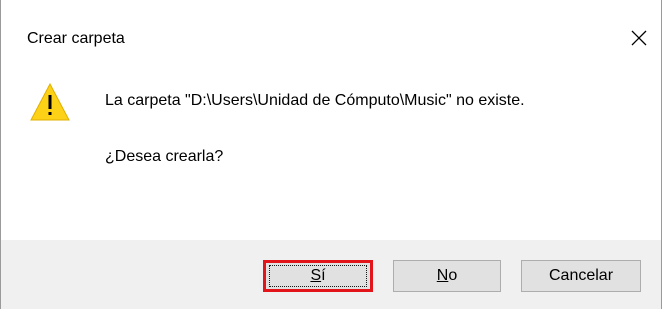  I want to click on yes-button: Sí, so click(318, 276).